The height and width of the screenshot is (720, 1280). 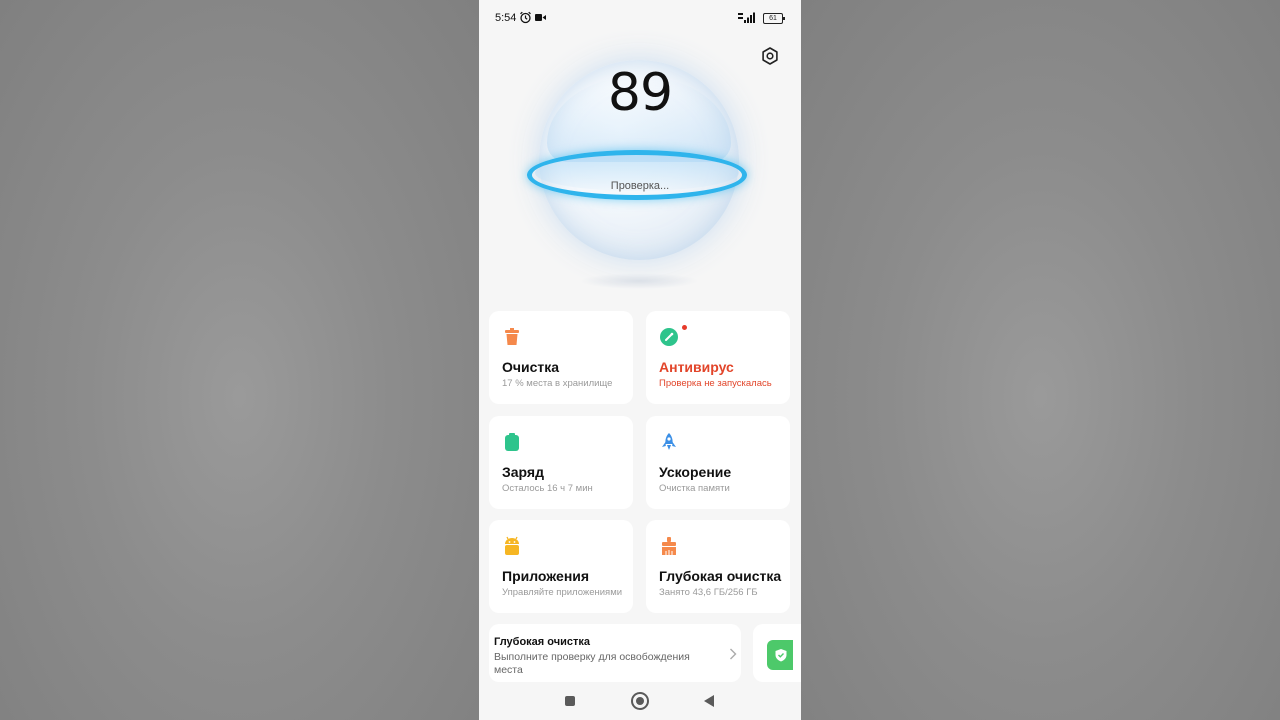 I want to click on card-boost: Ускорение Очистка памяти, so click(x=718, y=462).